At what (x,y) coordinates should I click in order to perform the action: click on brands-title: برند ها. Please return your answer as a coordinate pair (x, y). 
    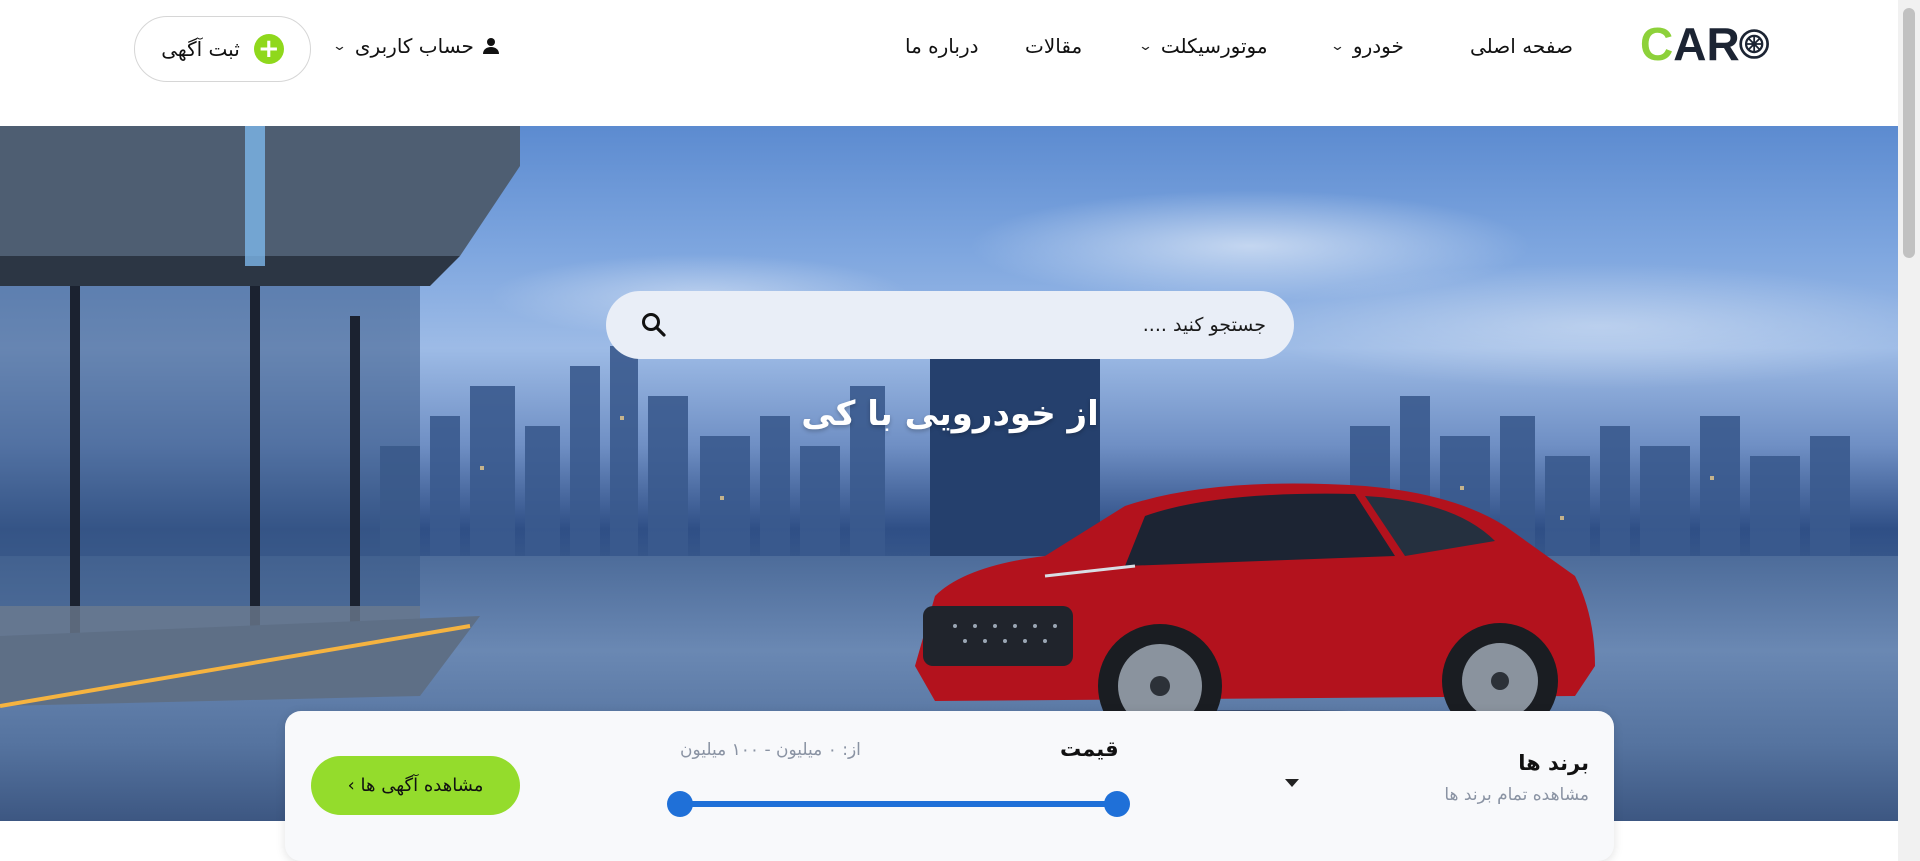
    Looking at the image, I should click on (1553, 763).